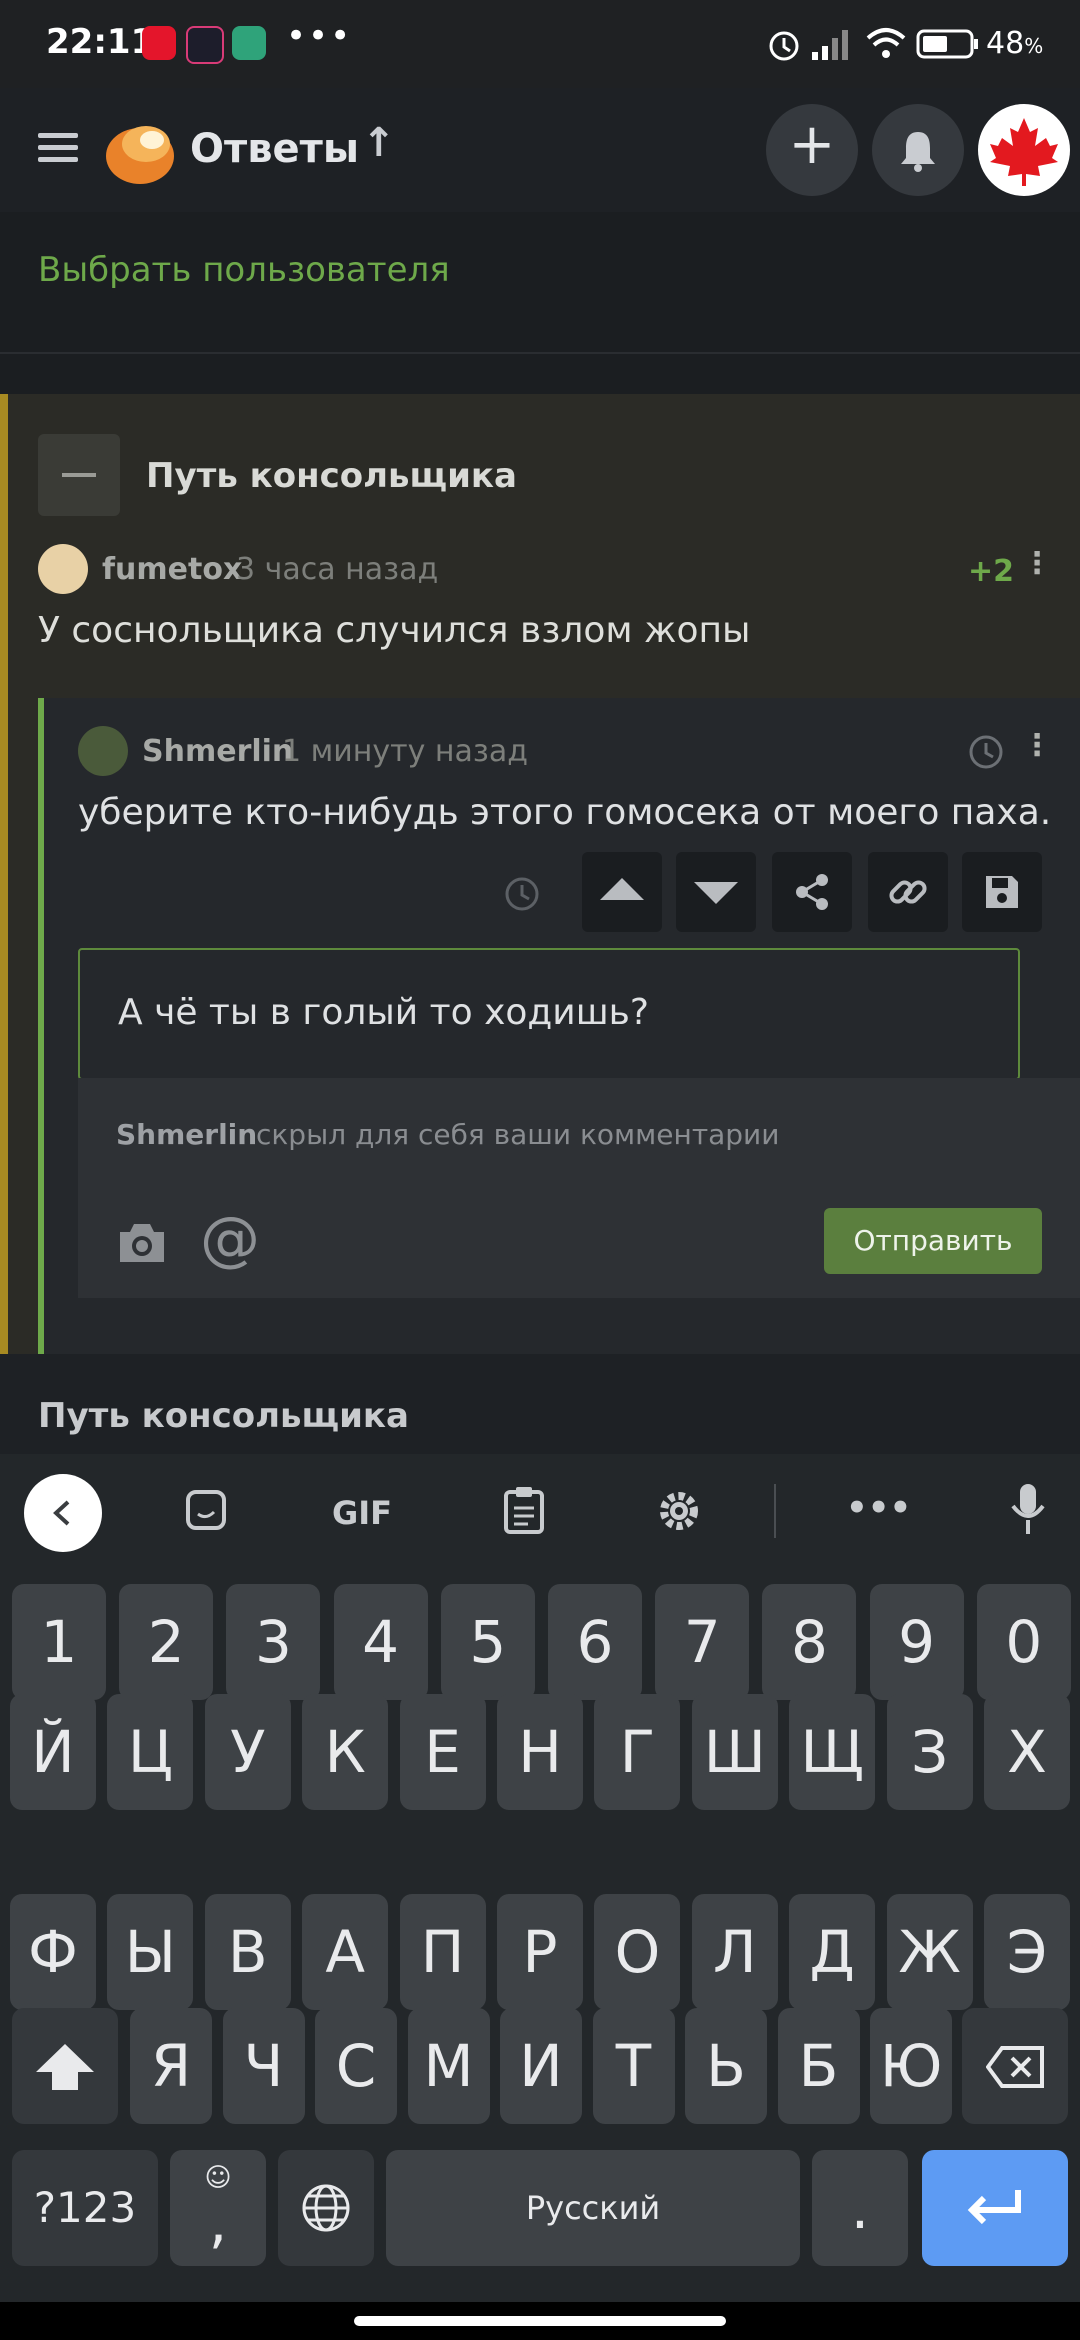 The image size is (1080, 2340). What do you see at coordinates (812, 150) in the screenshot?
I see `add-button: +` at bounding box center [812, 150].